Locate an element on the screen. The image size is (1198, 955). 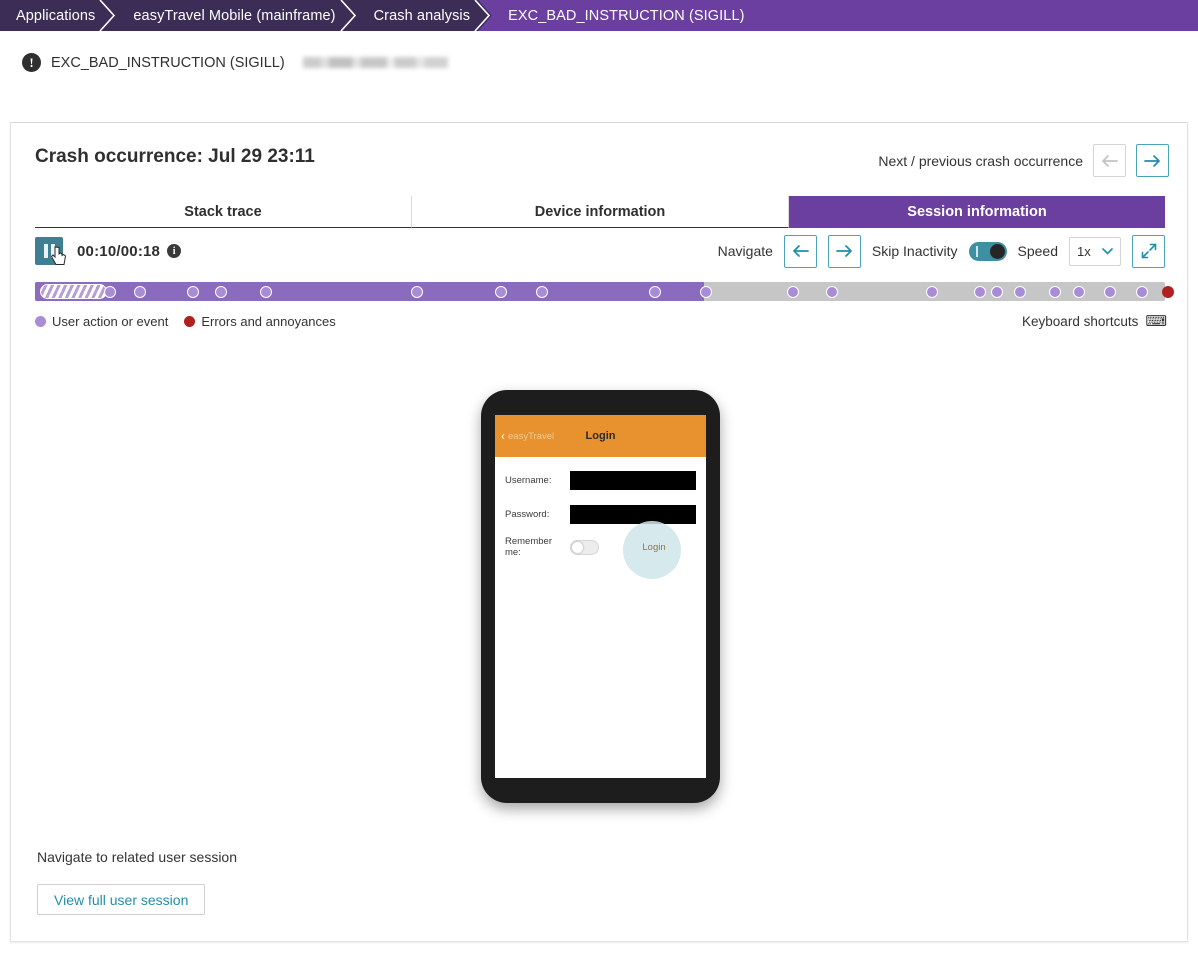
remember-me-label: Remember me: is located at coordinates (528, 547).